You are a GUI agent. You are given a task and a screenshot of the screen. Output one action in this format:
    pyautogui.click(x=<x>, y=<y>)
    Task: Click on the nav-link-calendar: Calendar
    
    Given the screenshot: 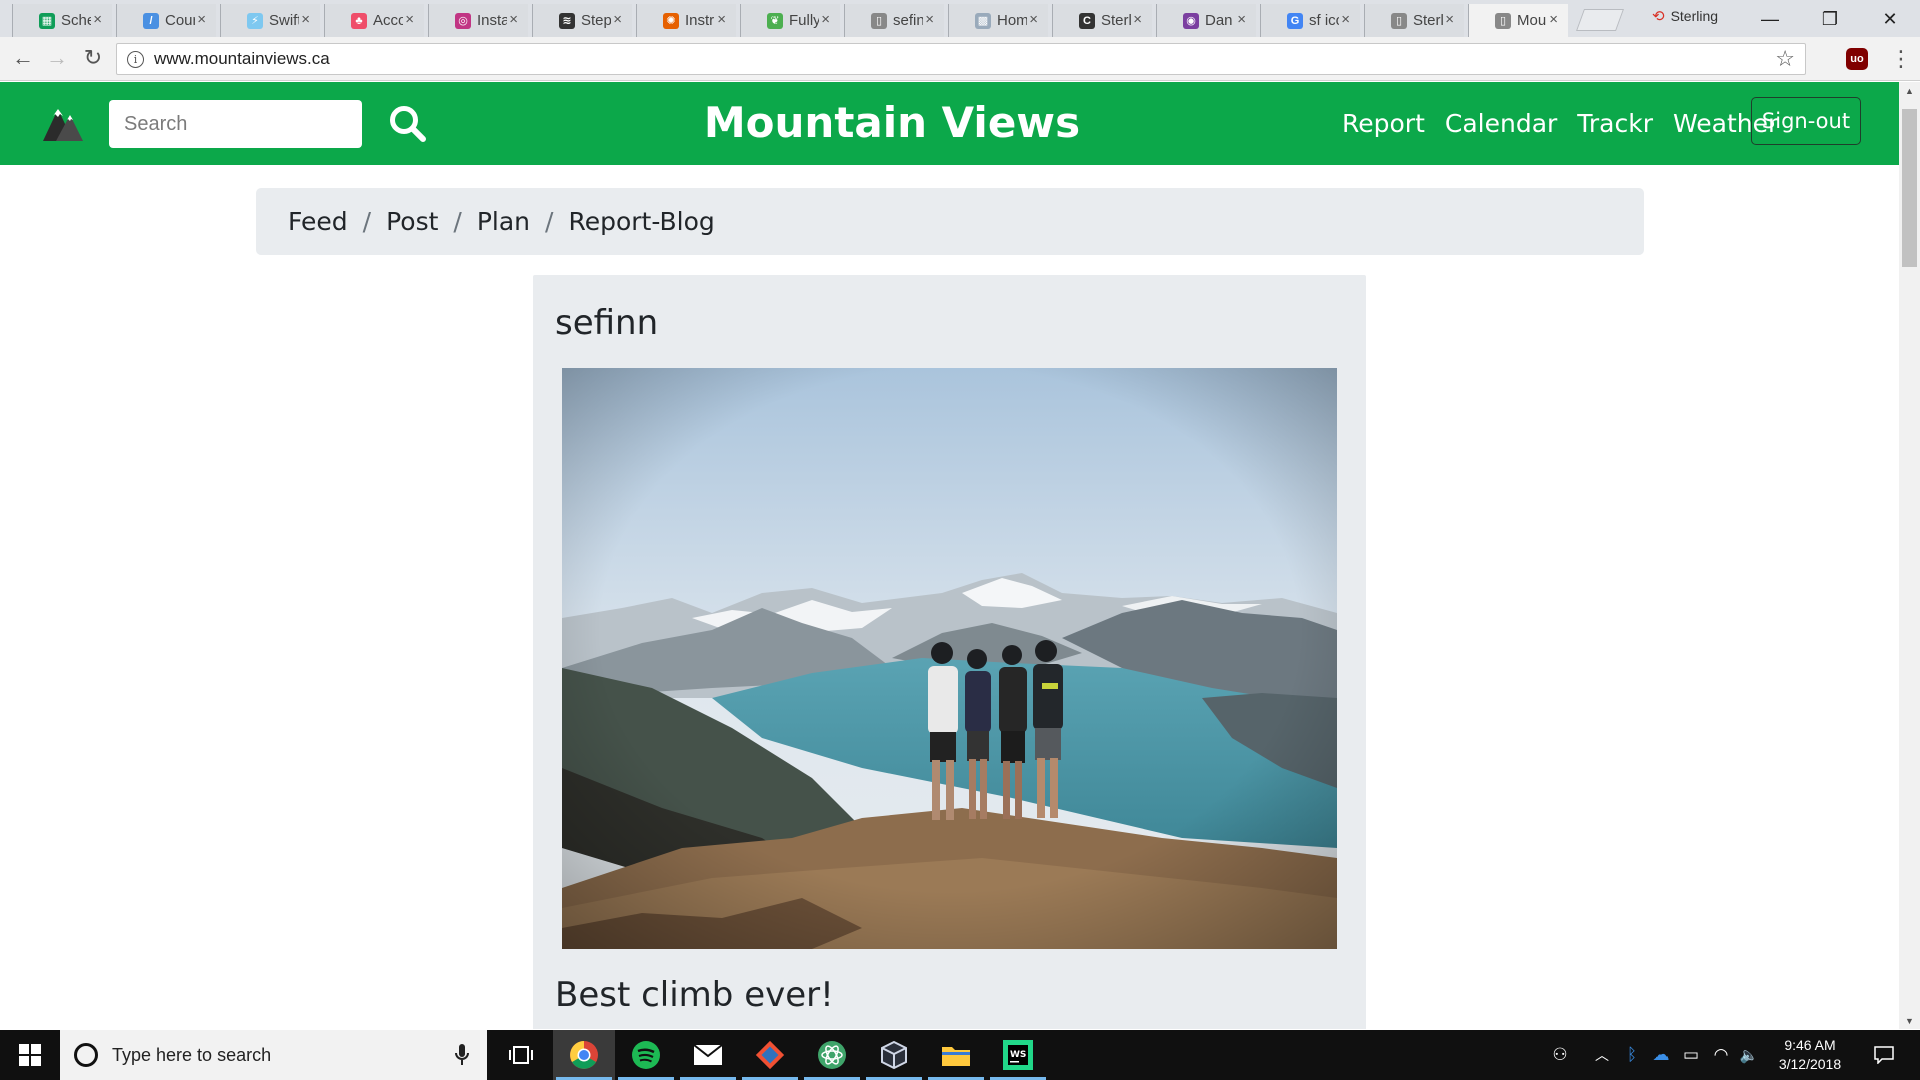 What is the action you would take?
    pyautogui.click(x=1501, y=123)
    